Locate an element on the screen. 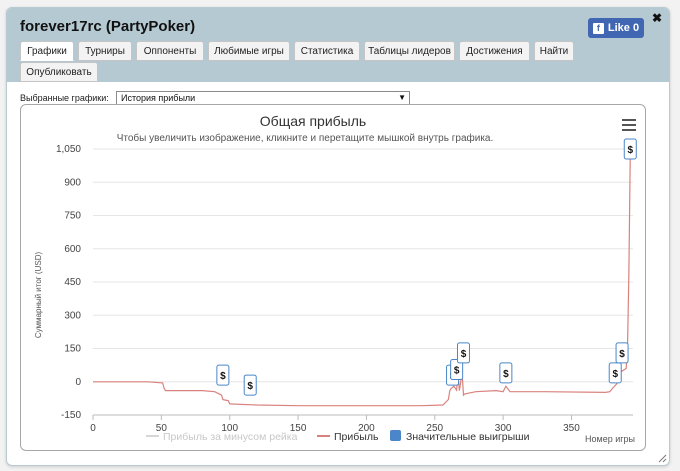 Image resolution: width=680 pixels, height=471 pixels. y-tick-label: 450 is located at coordinates (72, 282).